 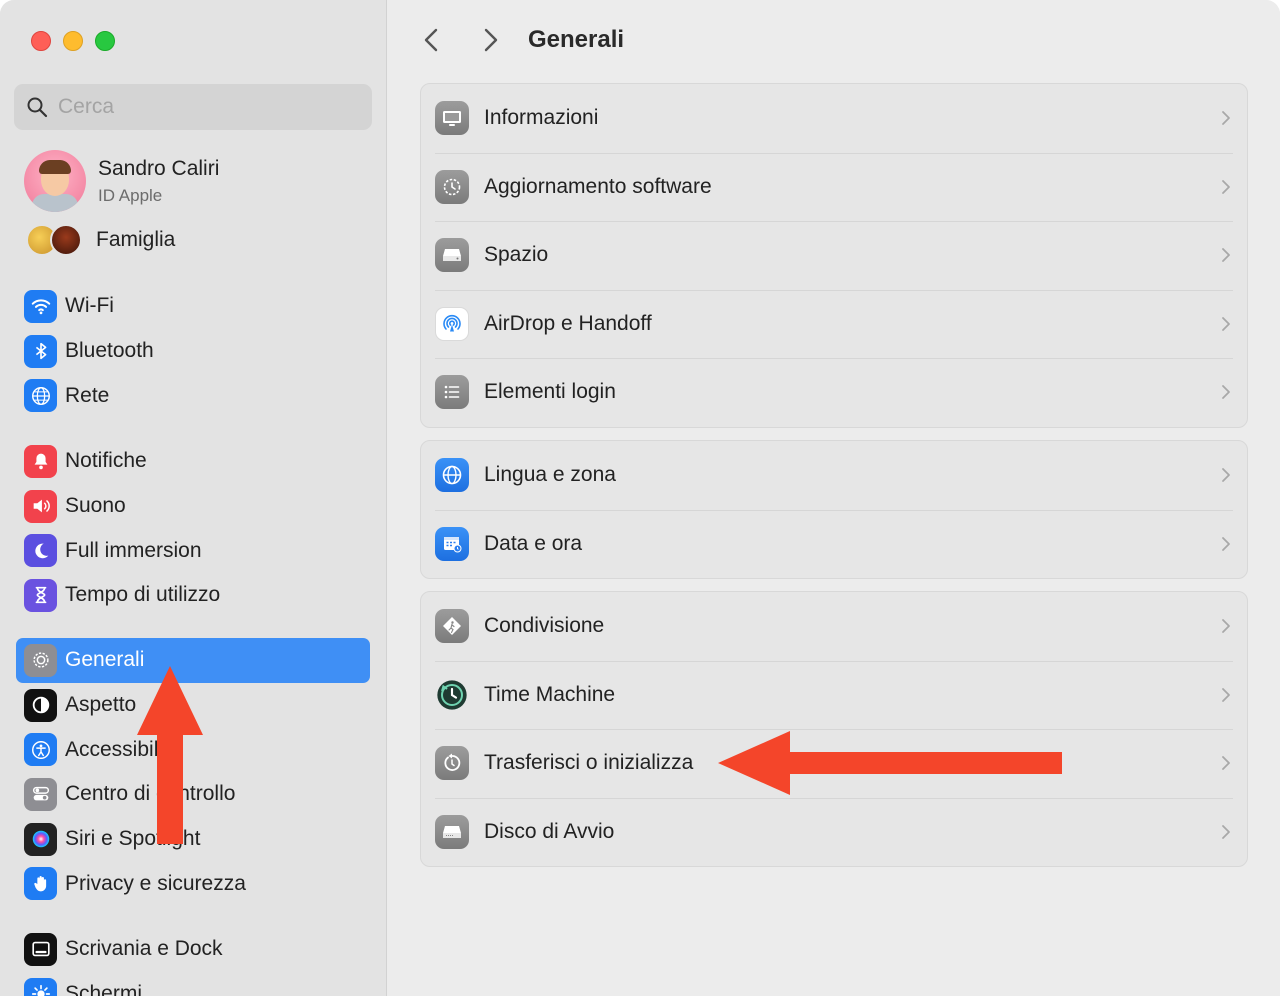 I want to click on sharing-diamond-icon, so click(x=452, y=626).